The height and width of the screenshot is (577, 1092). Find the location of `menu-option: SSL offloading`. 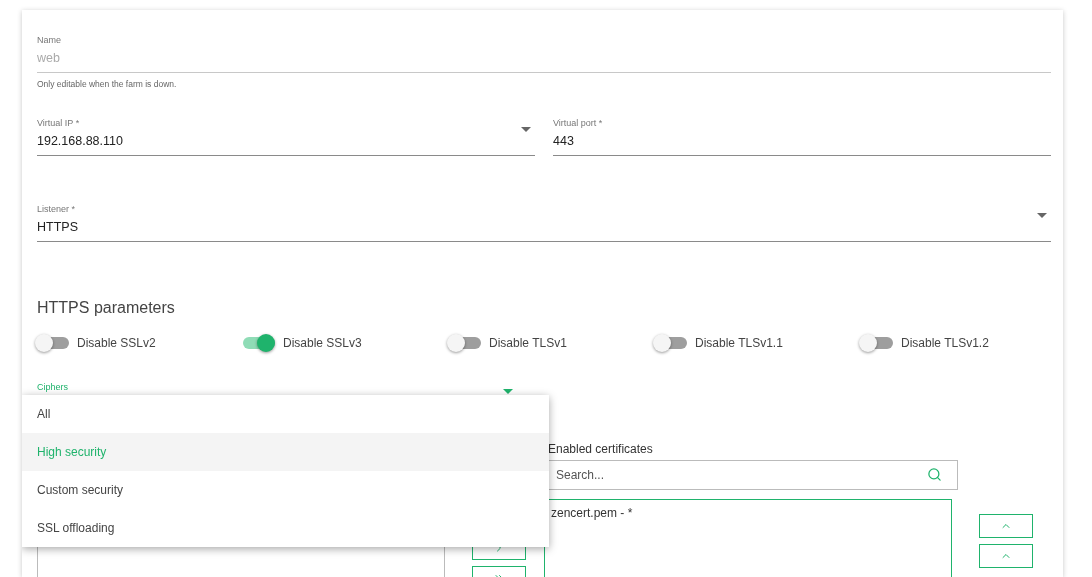

menu-option: SSL offloading is located at coordinates (285, 528).